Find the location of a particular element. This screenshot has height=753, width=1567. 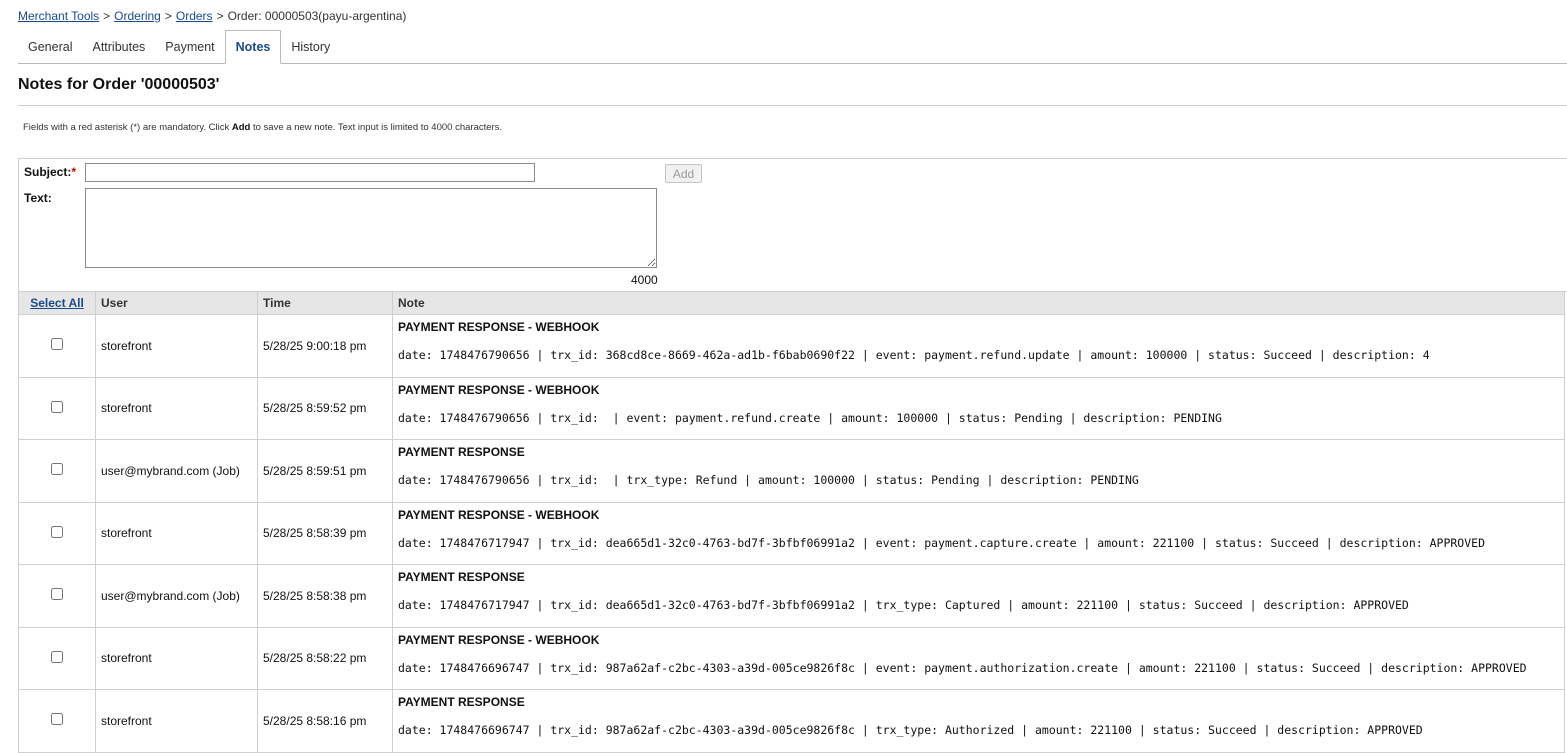

note-text-area is located at coordinates (371, 228).